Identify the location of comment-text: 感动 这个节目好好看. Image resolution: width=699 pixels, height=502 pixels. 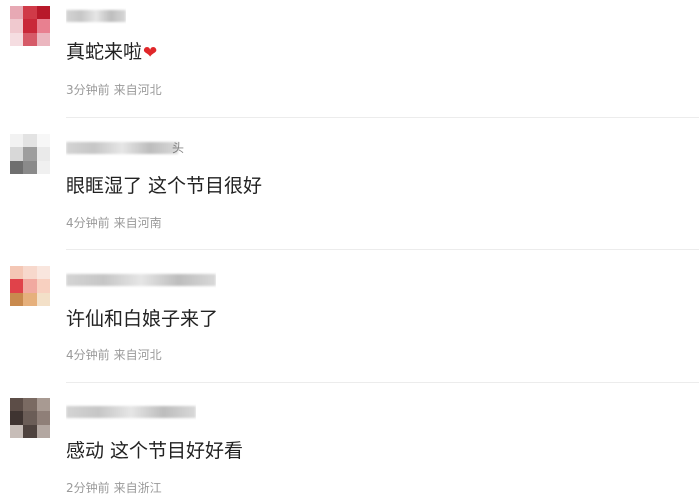
(155, 451).